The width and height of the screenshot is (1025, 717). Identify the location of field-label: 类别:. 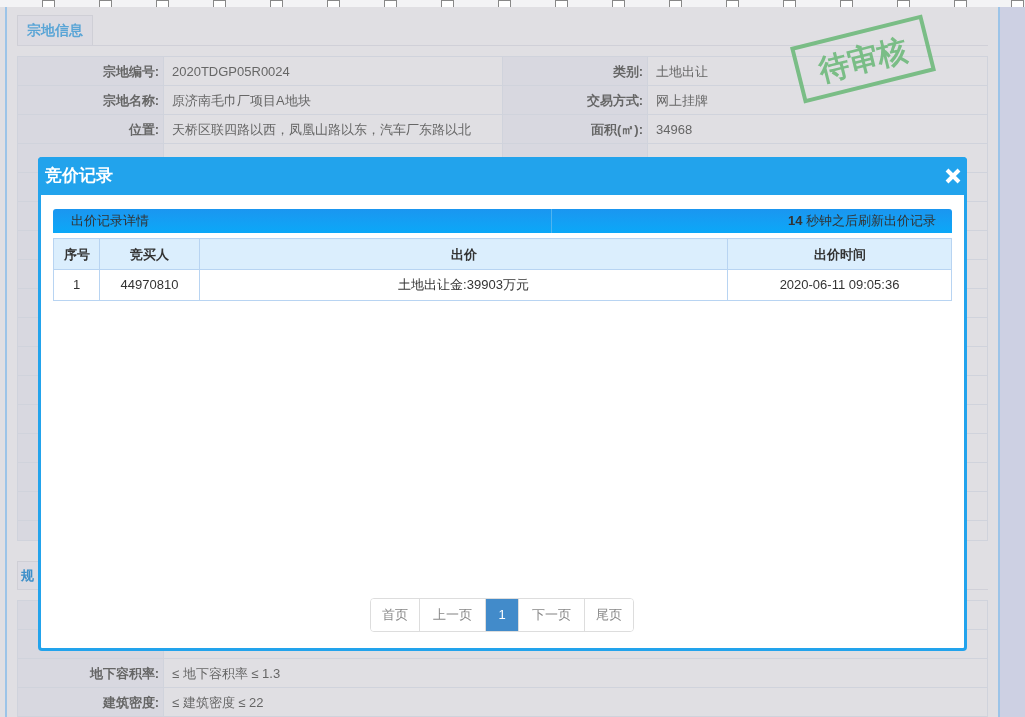
(574, 71).